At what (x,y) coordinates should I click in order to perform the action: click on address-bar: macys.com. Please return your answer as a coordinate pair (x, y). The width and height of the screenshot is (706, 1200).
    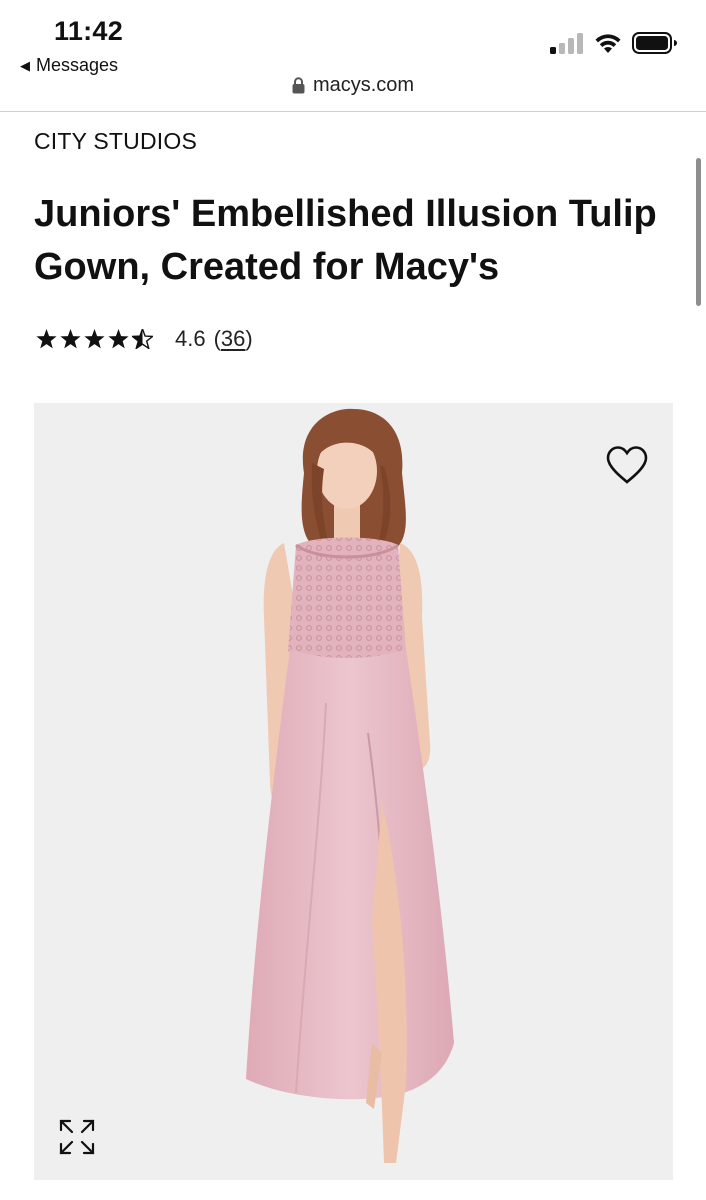
    Looking at the image, I should click on (353, 85).